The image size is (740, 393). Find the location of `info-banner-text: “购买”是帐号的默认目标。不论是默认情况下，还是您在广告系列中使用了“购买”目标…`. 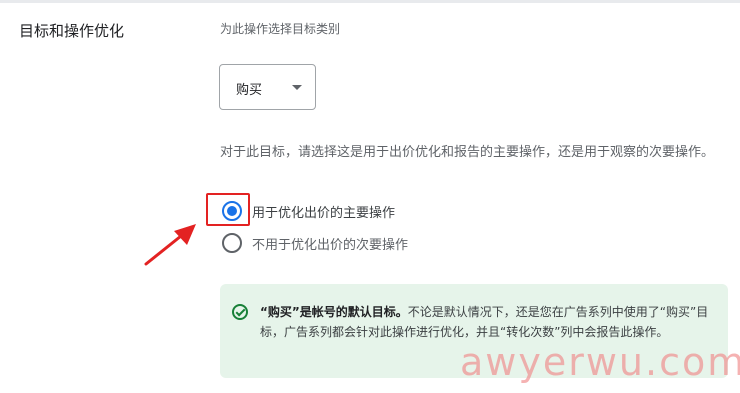

info-banner-text: “购买”是帐号的默认目标。不论是默认情况下，还是您在广告系列中使用了“购买”目标… is located at coordinates (486, 322).